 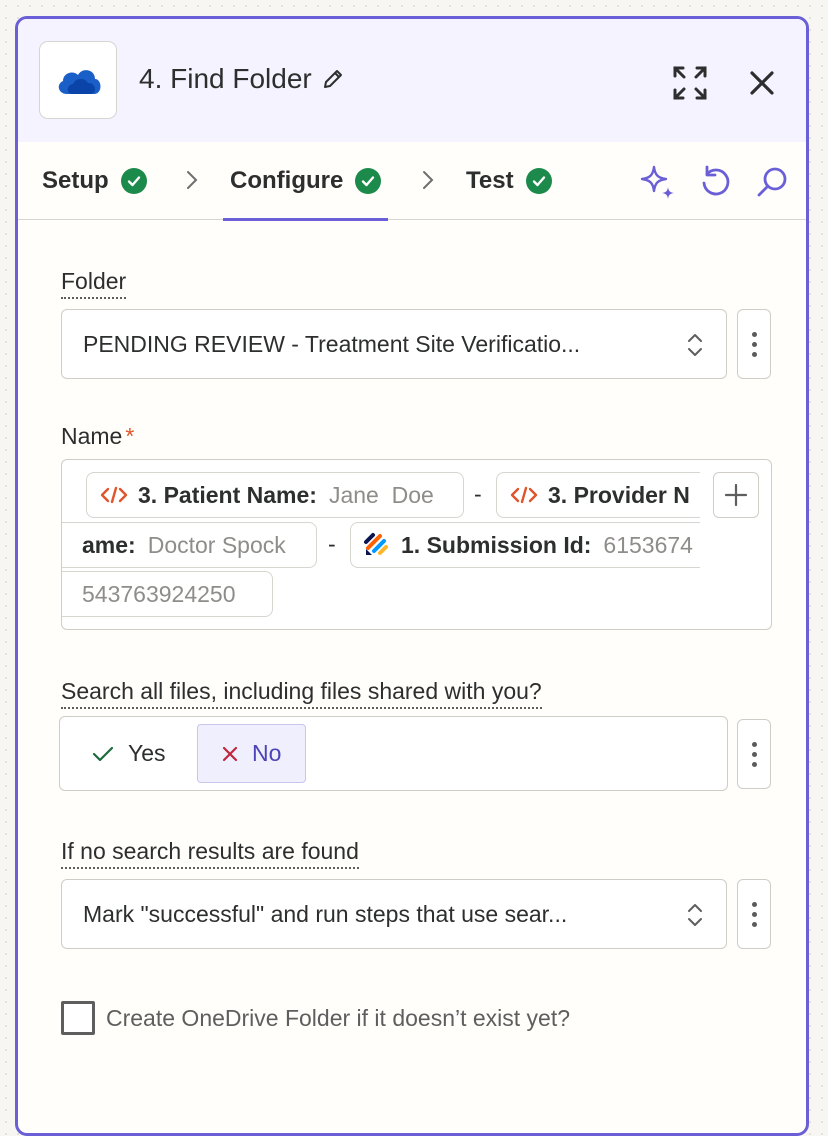 I want to click on step-title: 4. Find Folder, so click(x=241, y=79).